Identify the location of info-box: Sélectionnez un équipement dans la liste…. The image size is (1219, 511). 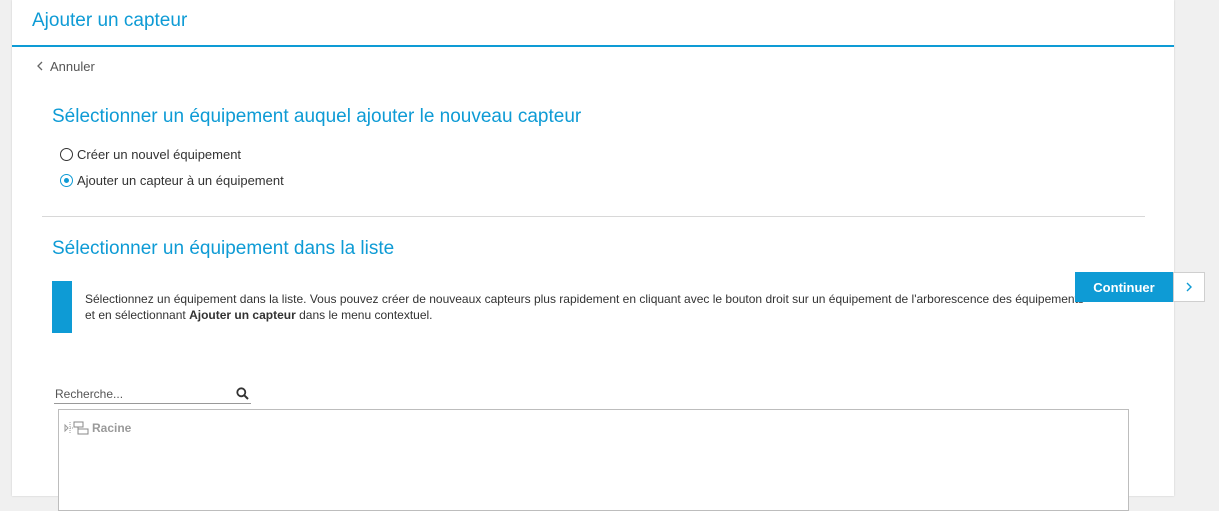
(572, 307).